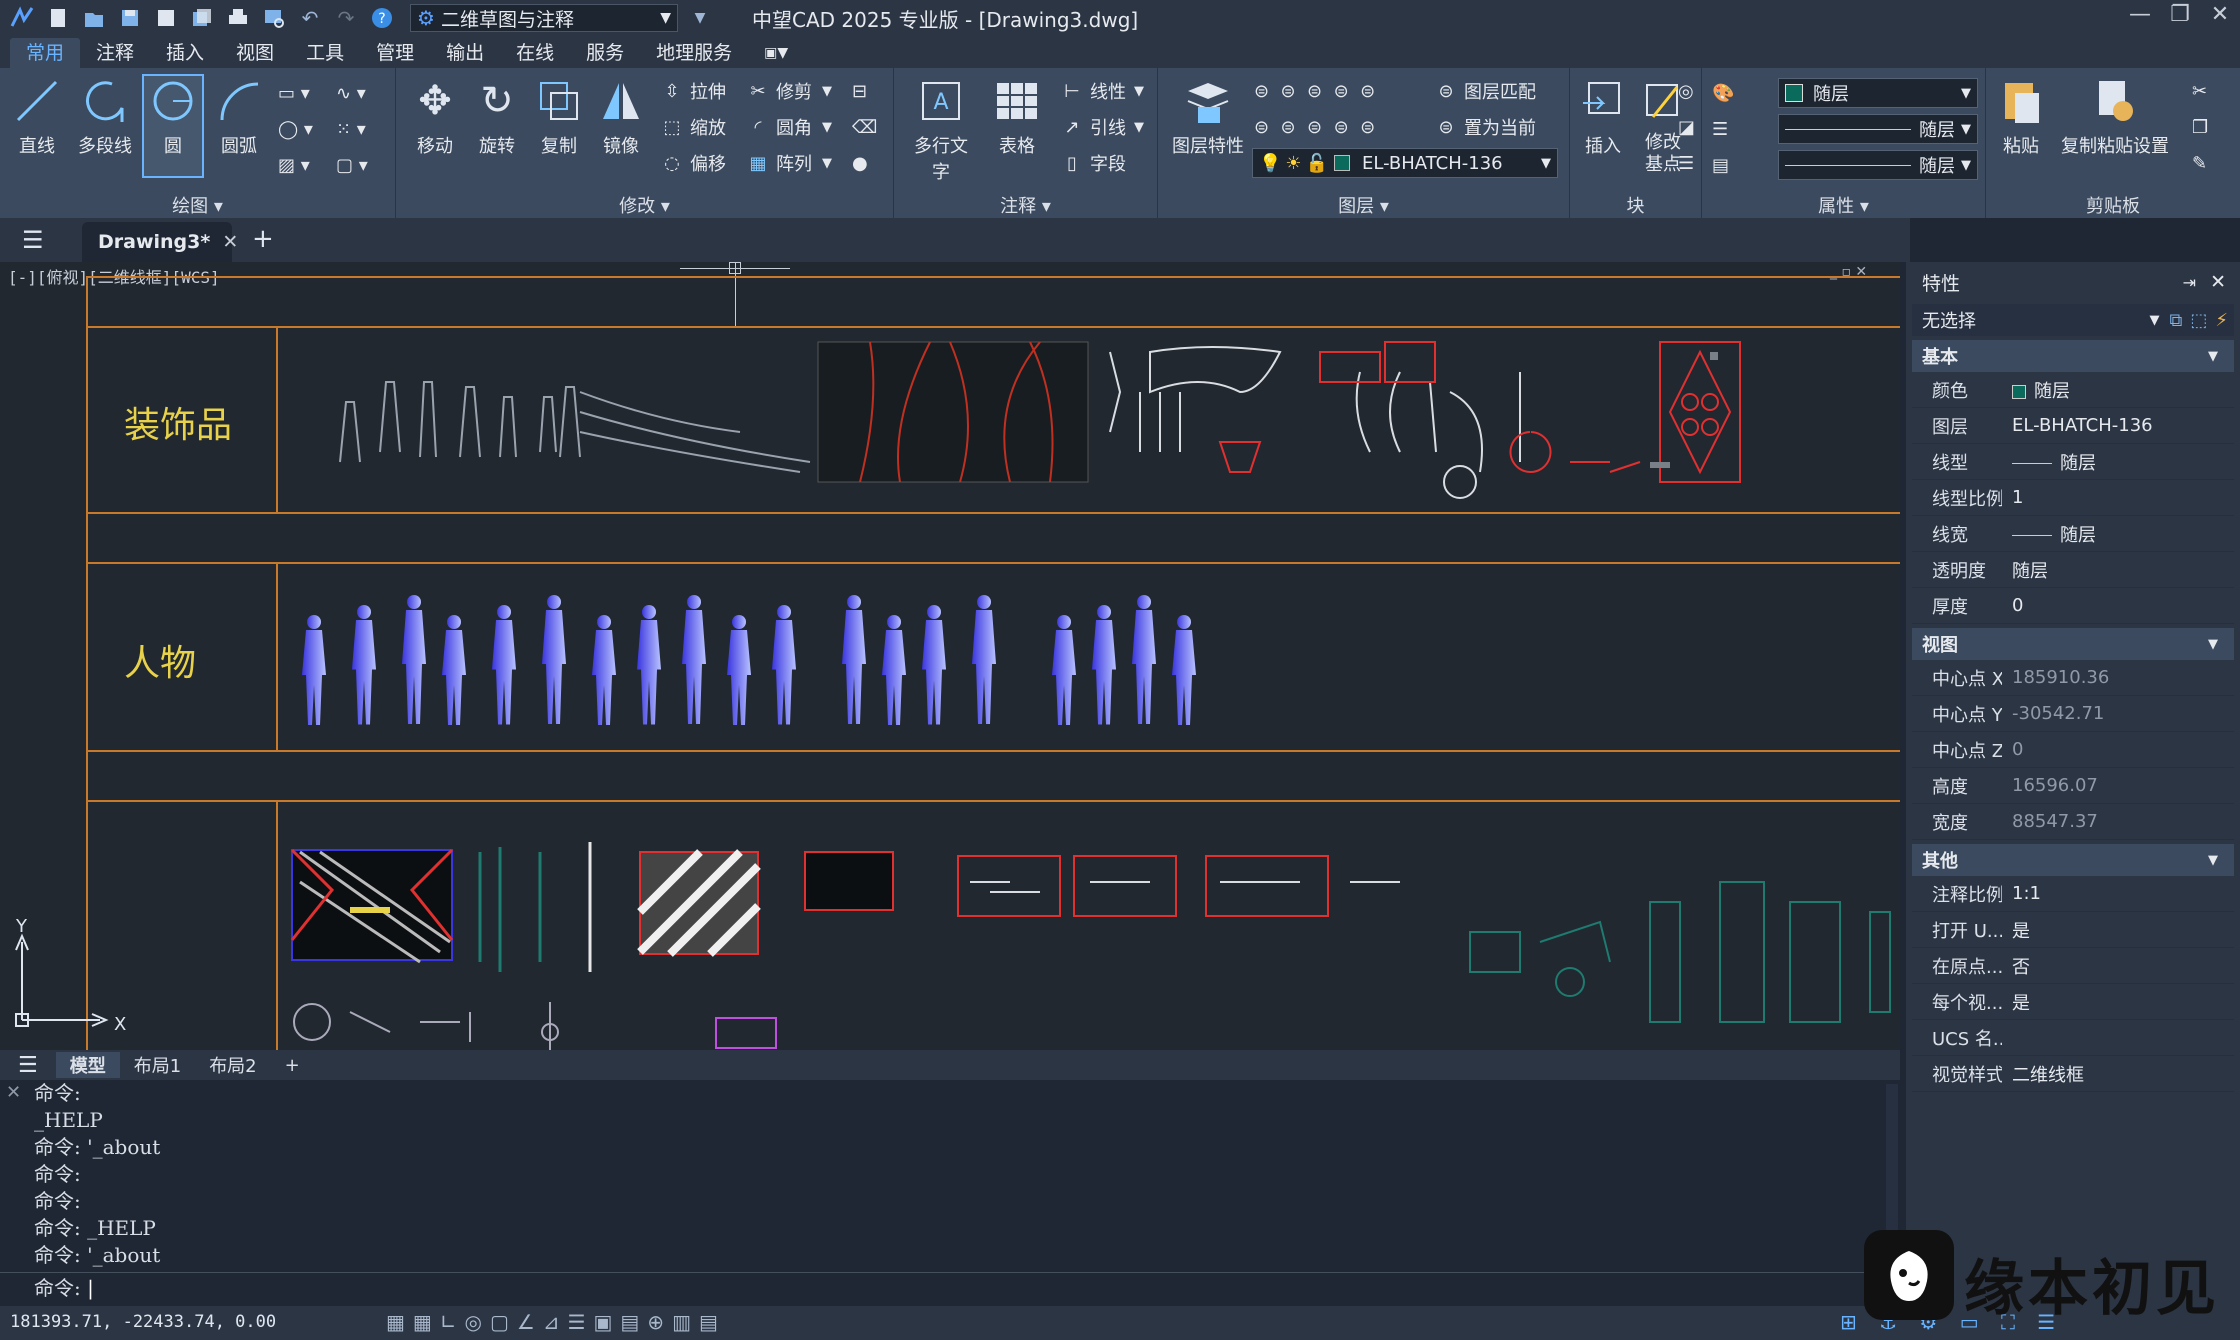  I want to click on format-painter-icon: ✎, so click(2199, 163).